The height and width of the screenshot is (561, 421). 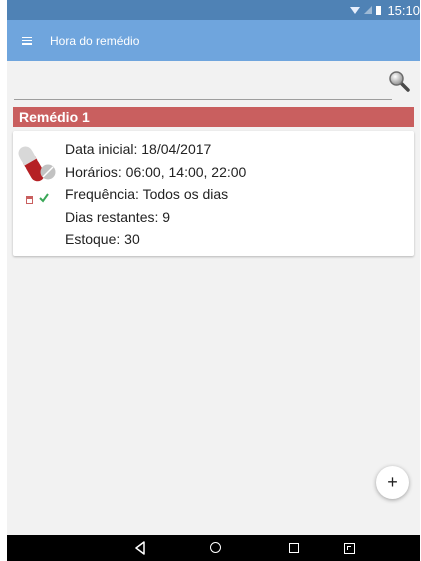 I want to click on recents-icon, so click(x=294, y=548).